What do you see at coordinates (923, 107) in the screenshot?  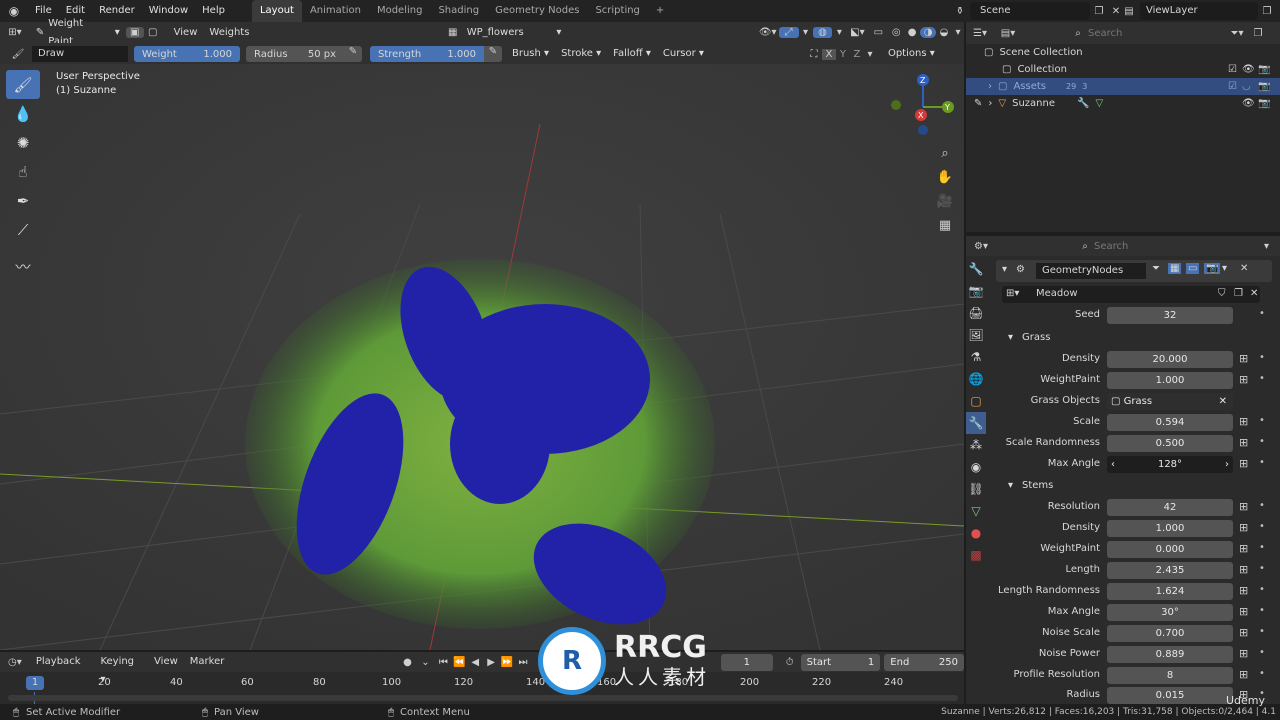 I see `navigation-gizmo: Z Y X` at bounding box center [923, 107].